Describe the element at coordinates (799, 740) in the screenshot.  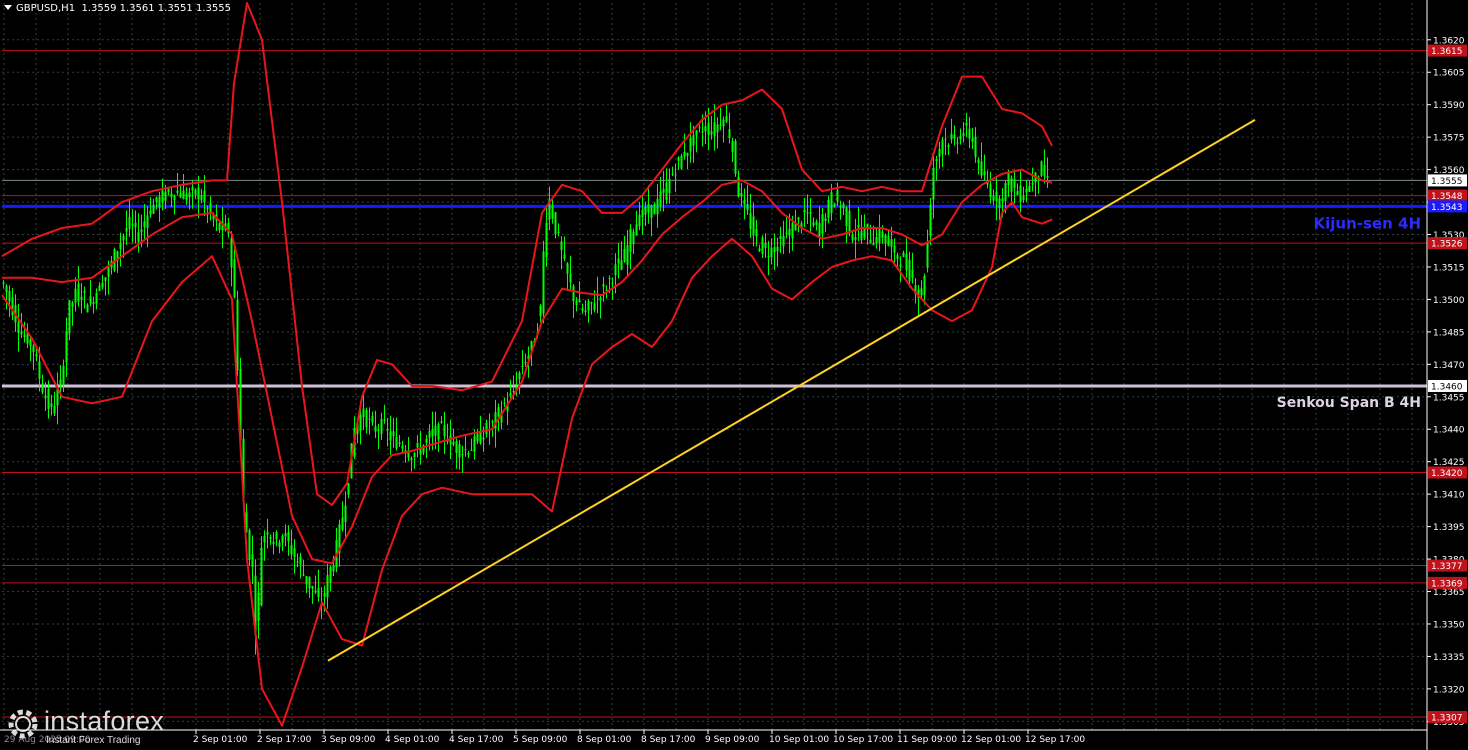
I see `time-tick-label: 10 Sep 01:00` at that location.